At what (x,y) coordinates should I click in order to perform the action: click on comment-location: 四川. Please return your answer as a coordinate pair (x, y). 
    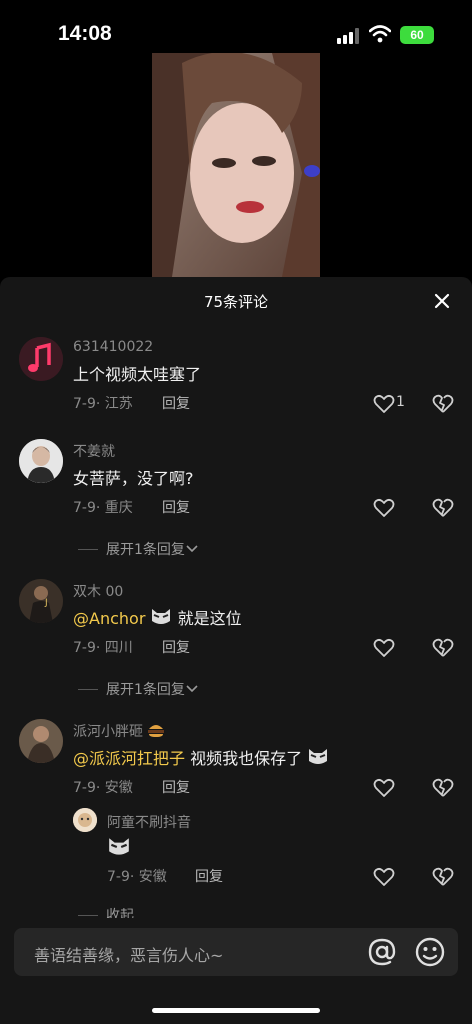
    Looking at the image, I should click on (118, 648).